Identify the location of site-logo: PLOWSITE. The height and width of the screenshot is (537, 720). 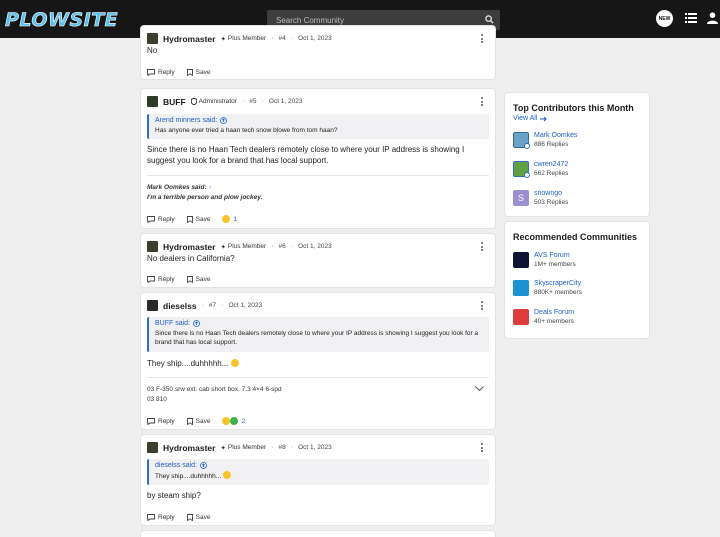
(61, 20).